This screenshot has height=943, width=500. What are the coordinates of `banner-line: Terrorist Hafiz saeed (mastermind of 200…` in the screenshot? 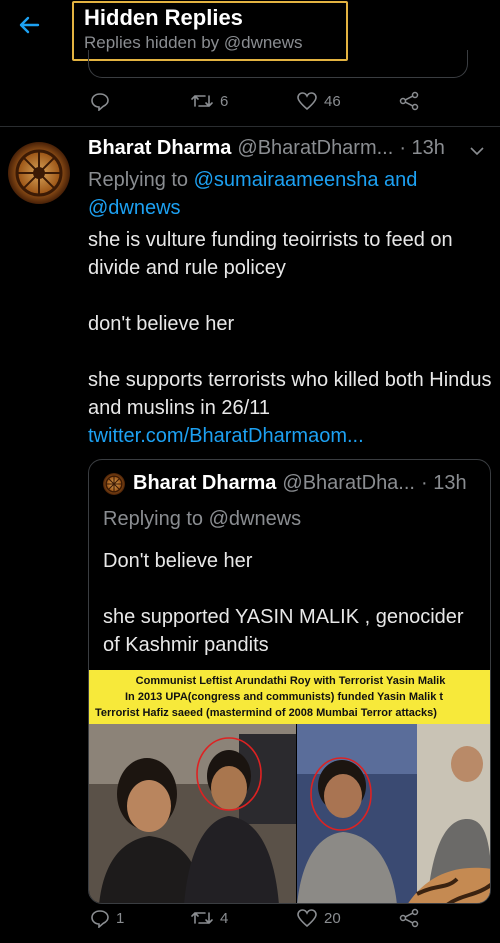 It's located at (266, 713).